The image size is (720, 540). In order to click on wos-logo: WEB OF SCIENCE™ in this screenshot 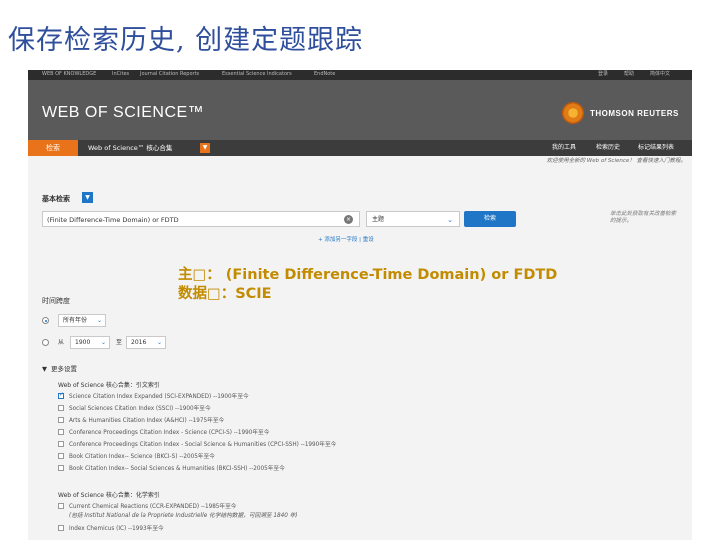, I will do `click(123, 113)`.